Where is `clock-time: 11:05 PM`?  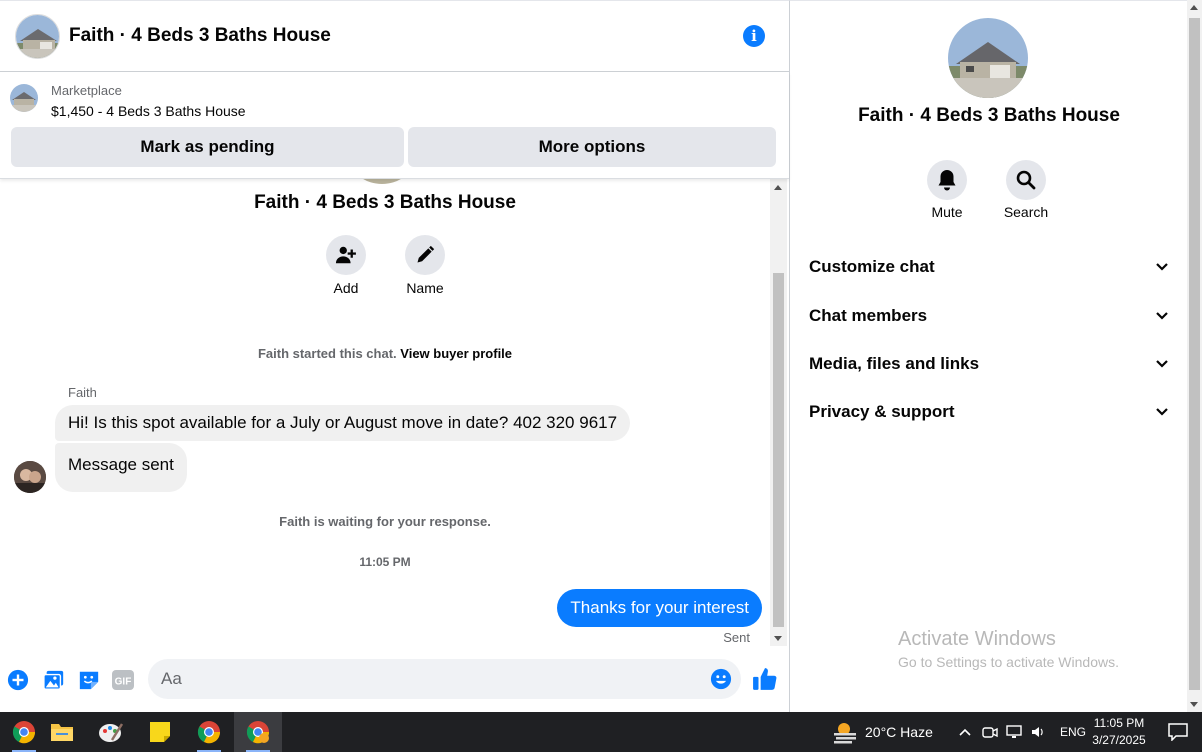
clock-time: 11:05 PM is located at coordinates (1119, 723).